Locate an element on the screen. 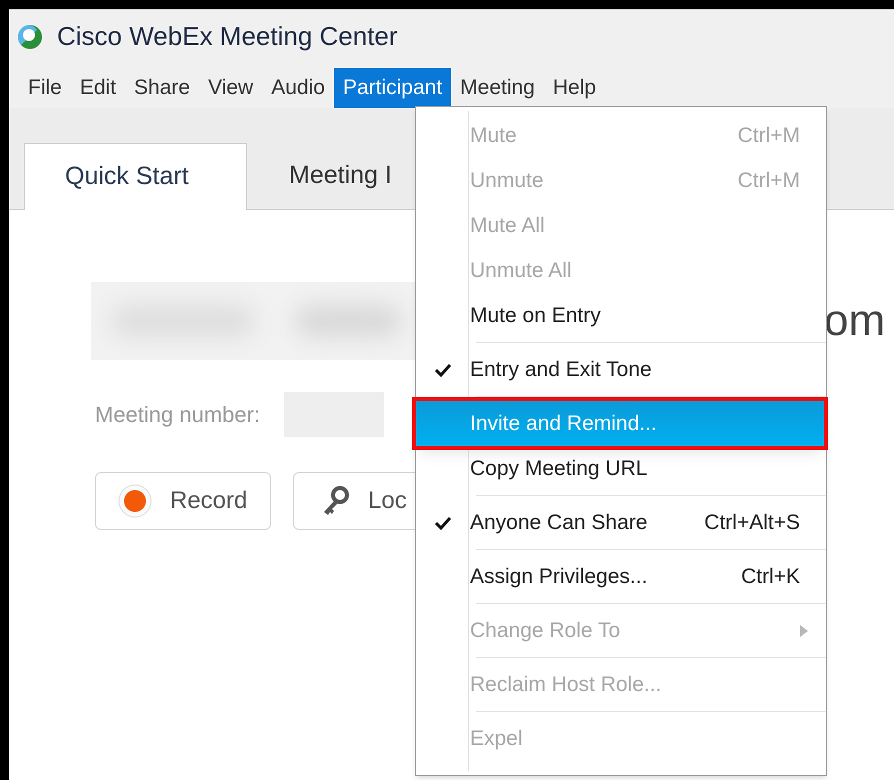 This screenshot has width=894, height=780. menu-bar-item: File is located at coordinates (45, 88).